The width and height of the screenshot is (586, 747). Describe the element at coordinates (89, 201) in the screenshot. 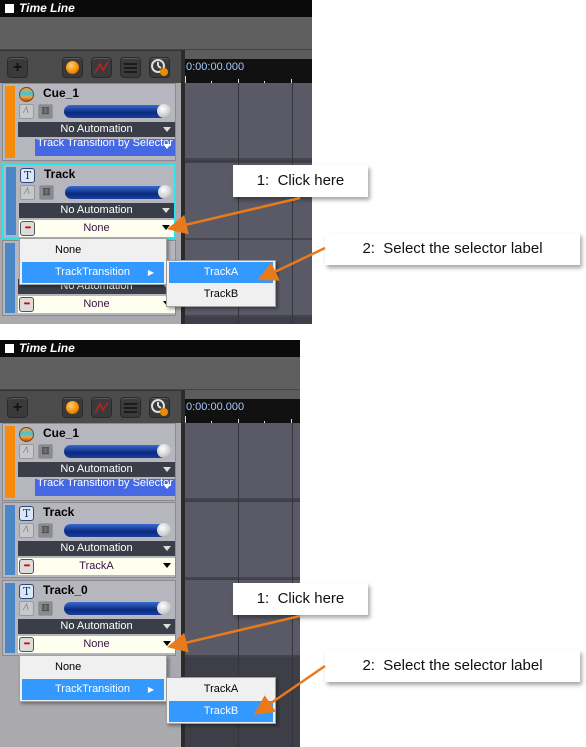

I see `track-header: T Track ⁄\ ▥ No Automation ••• None` at that location.